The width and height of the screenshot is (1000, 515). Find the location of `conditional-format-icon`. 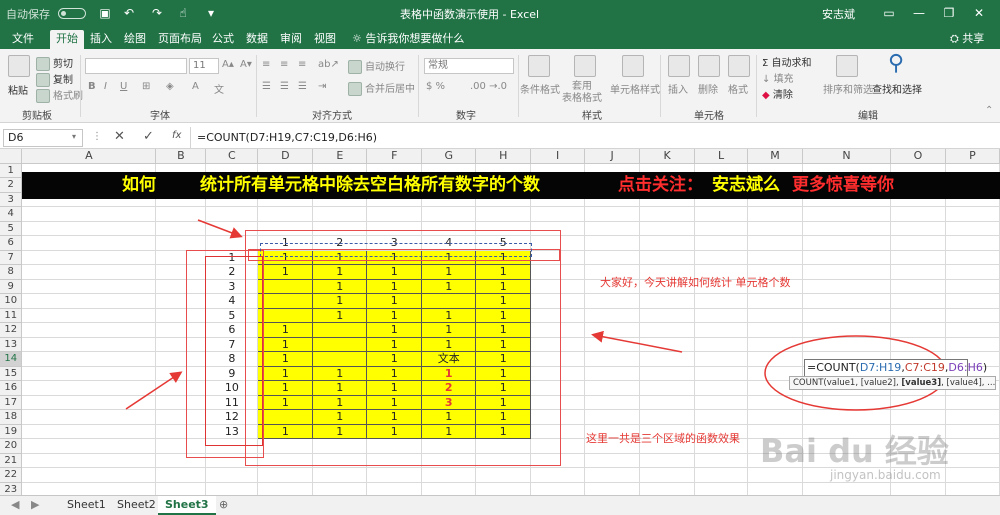

conditional-format-icon is located at coordinates (539, 66).